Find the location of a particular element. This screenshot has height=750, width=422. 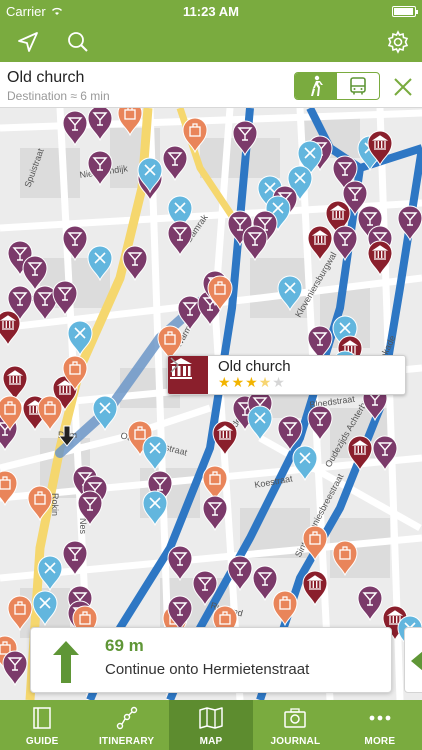

location-arrow-icon is located at coordinates (28, 42).